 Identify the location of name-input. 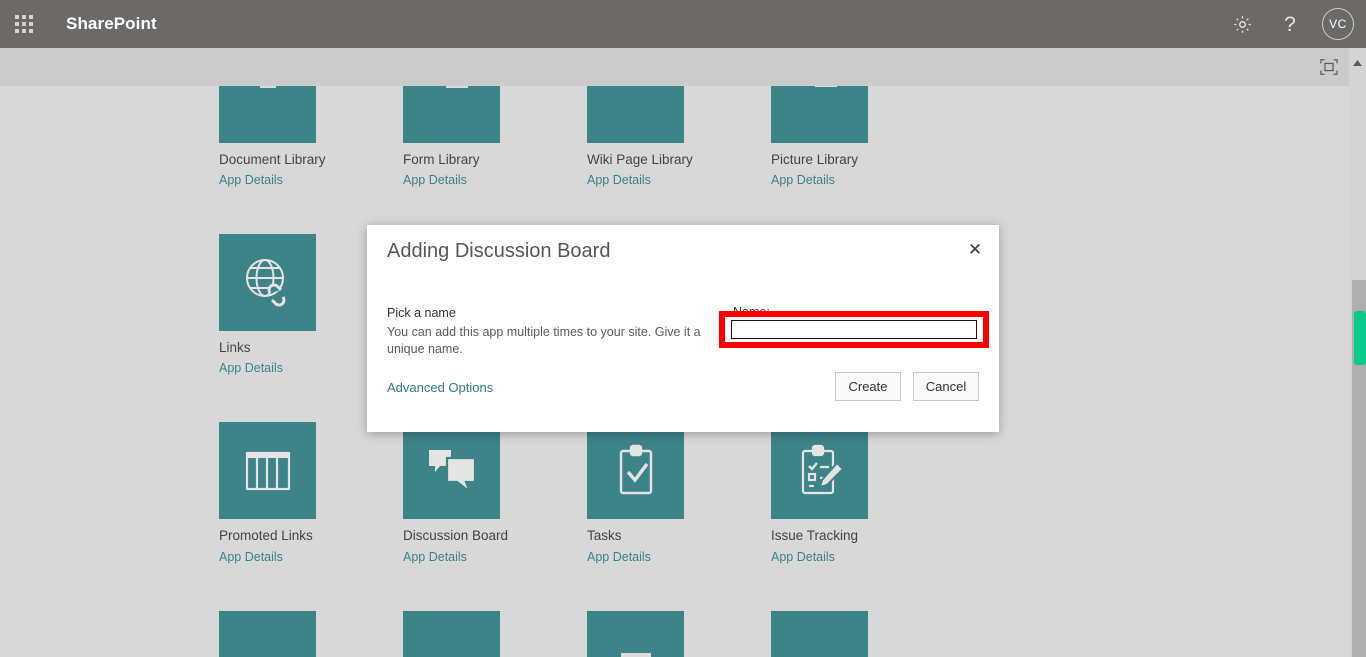
(854, 329).